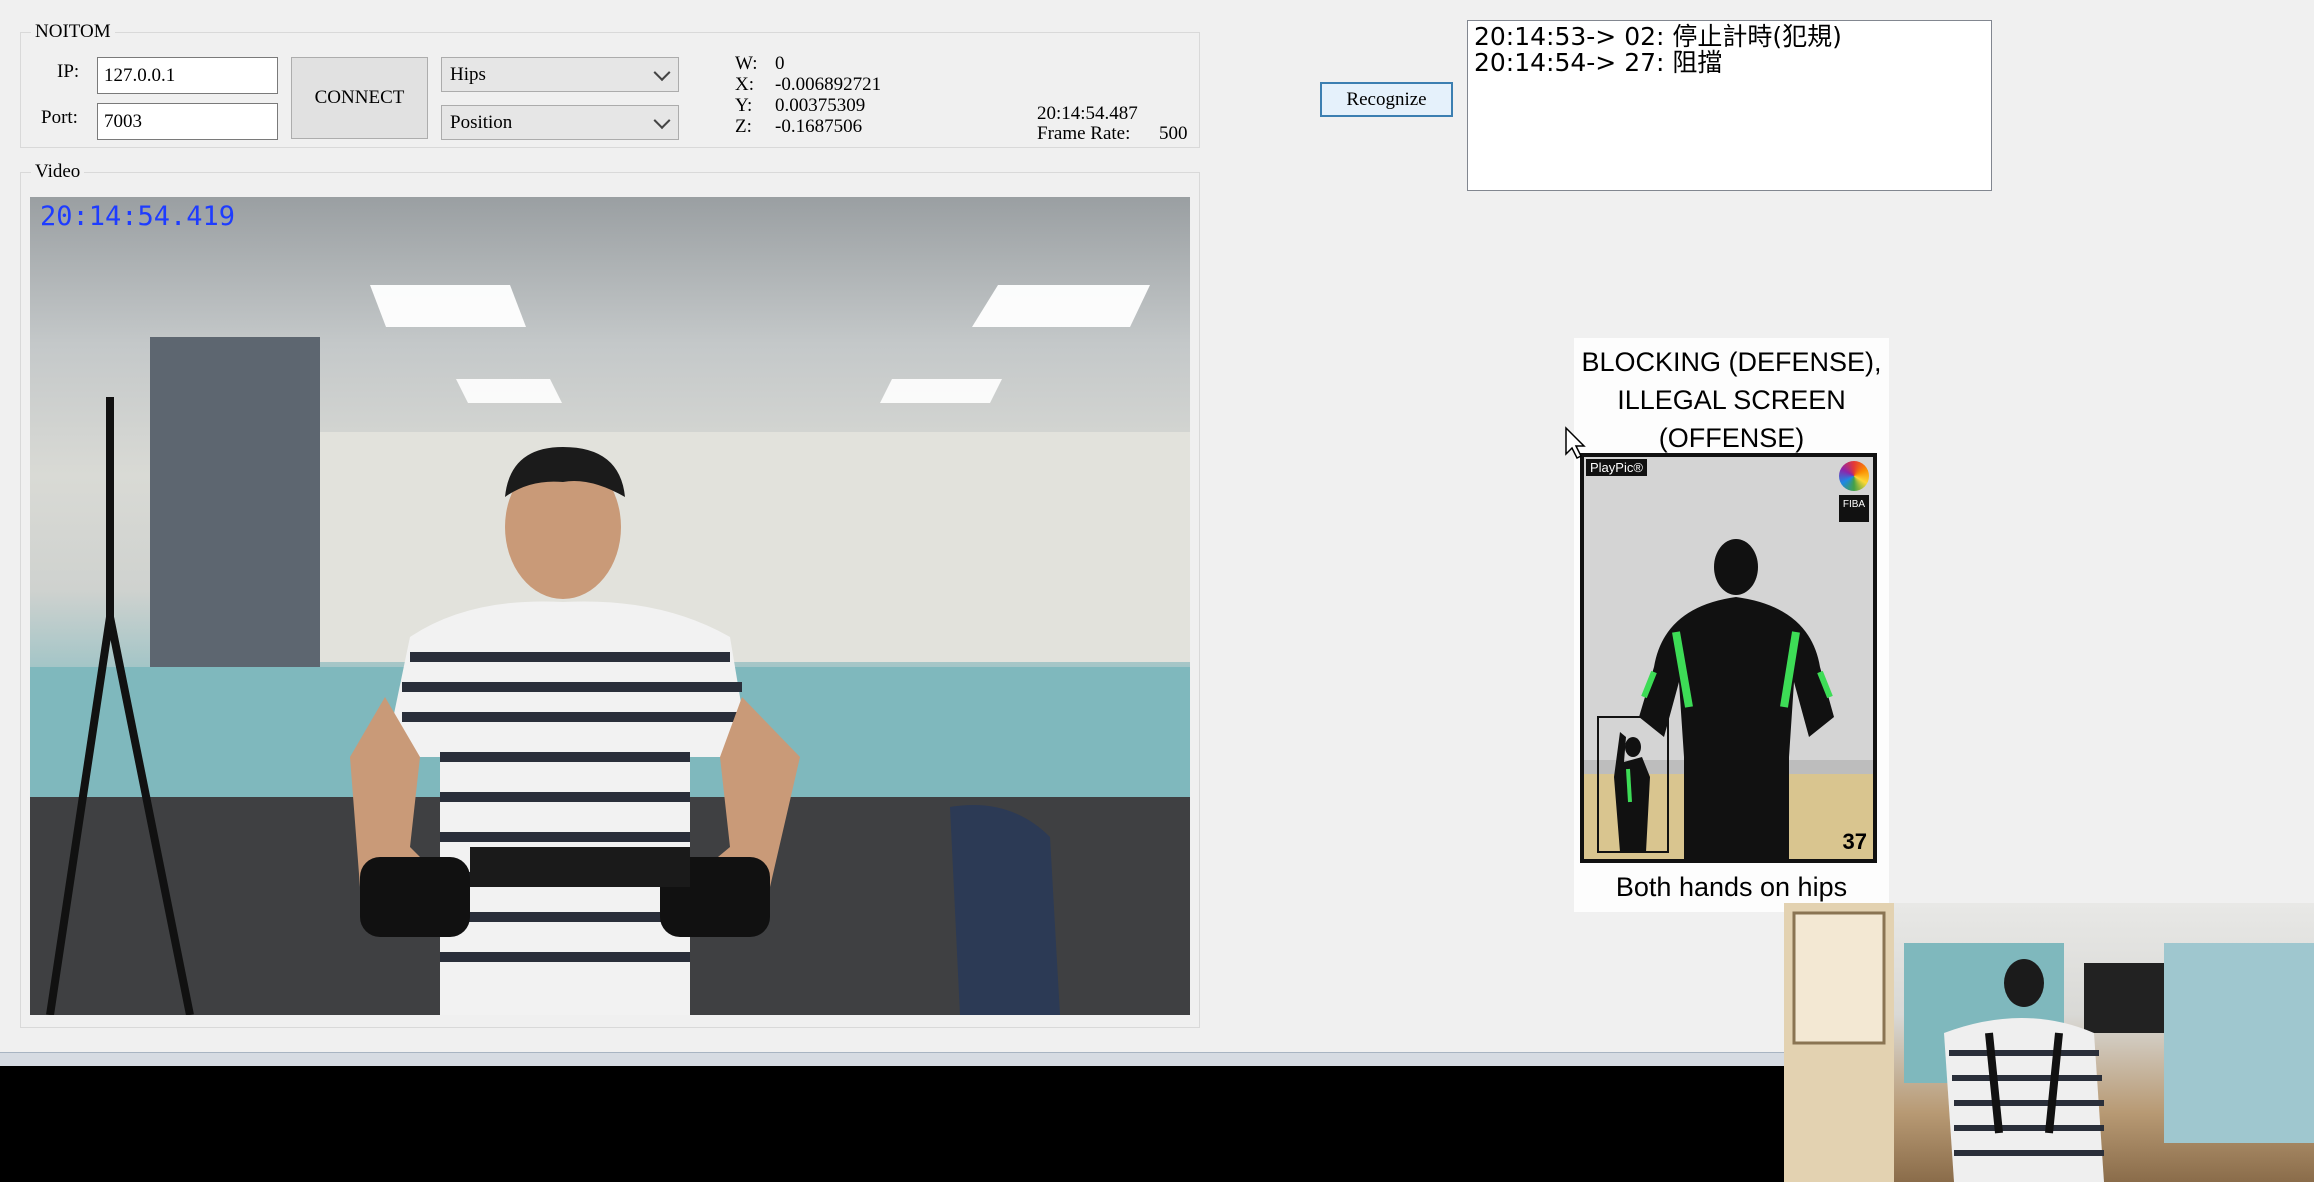  I want to click on quat-w-label: W:, so click(746, 63).